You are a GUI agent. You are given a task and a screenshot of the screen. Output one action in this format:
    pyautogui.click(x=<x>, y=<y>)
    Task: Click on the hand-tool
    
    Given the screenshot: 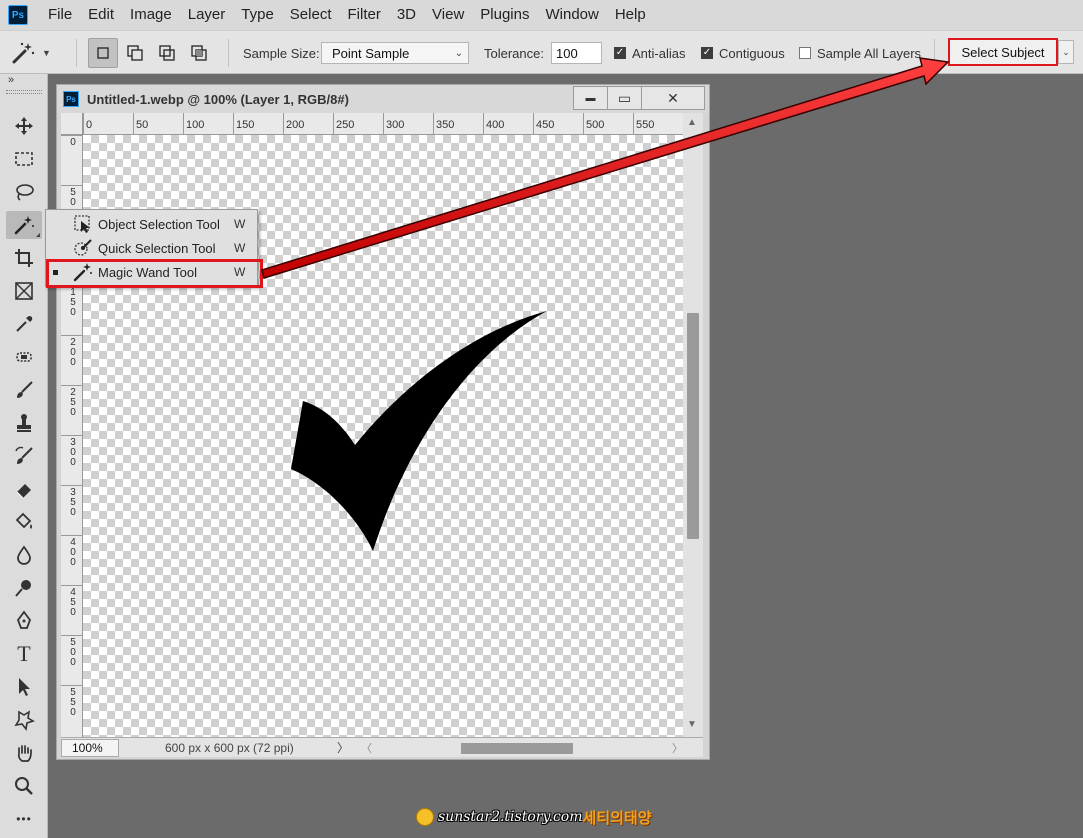 What is the action you would take?
    pyautogui.click(x=24, y=753)
    